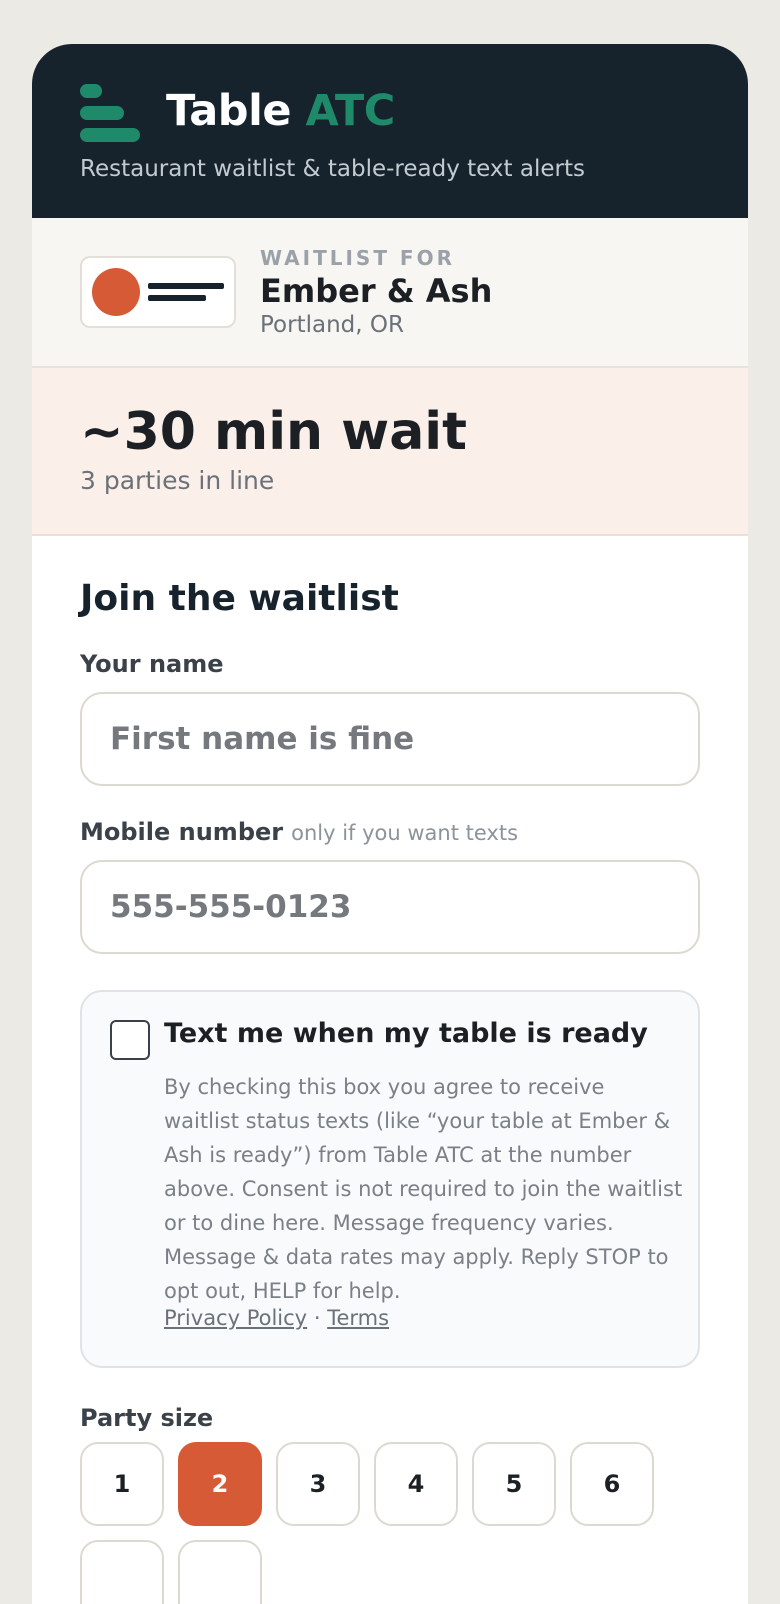  I want to click on party-size-option-4: 4, so click(416, 1484).